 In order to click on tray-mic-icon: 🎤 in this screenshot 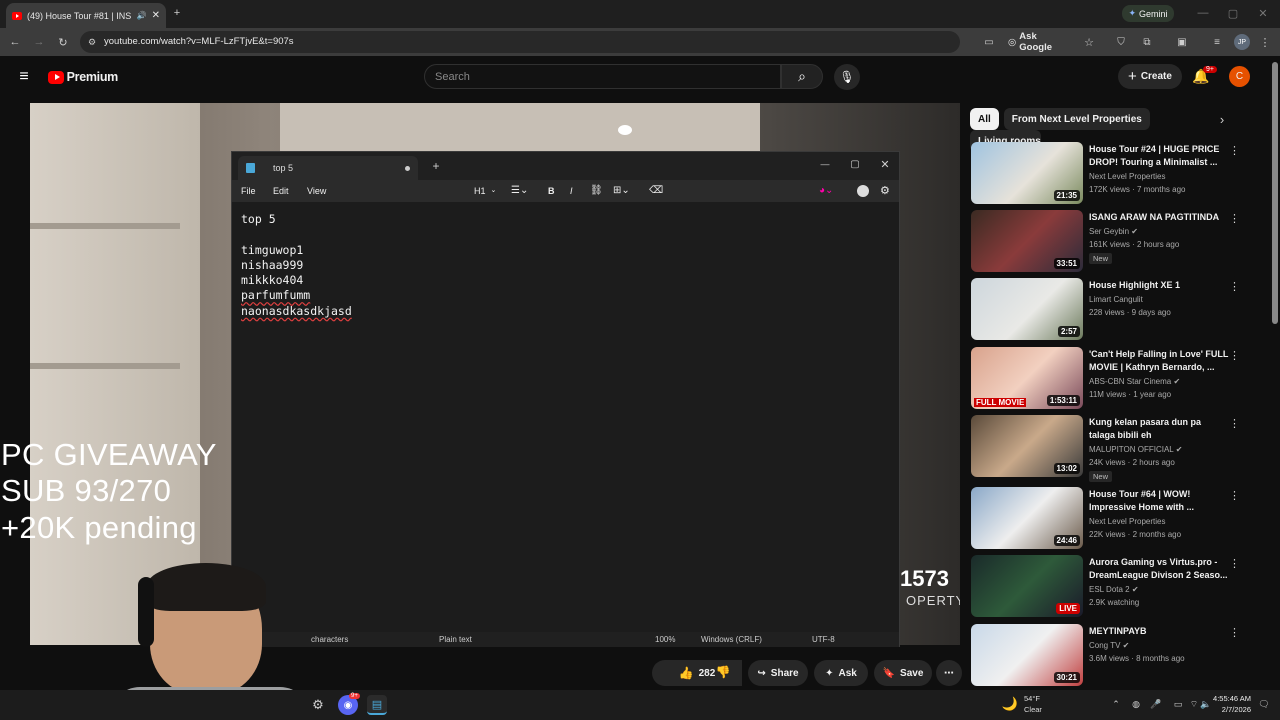, I will do `click(1156, 704)`.